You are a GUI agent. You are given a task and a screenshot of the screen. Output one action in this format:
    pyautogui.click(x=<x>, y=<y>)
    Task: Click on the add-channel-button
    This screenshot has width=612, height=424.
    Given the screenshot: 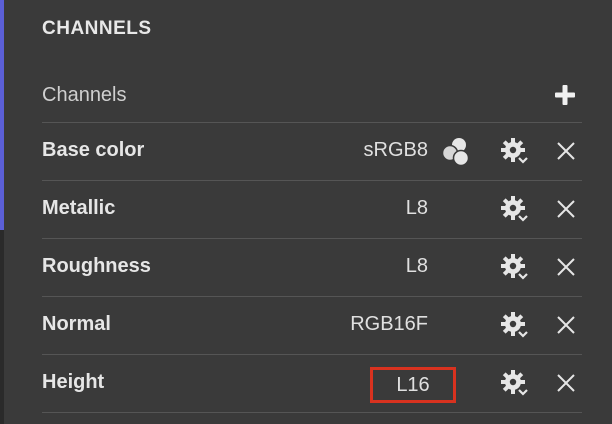 What is the action you would take?
    pyautogui.click(x=565, y=95)
    